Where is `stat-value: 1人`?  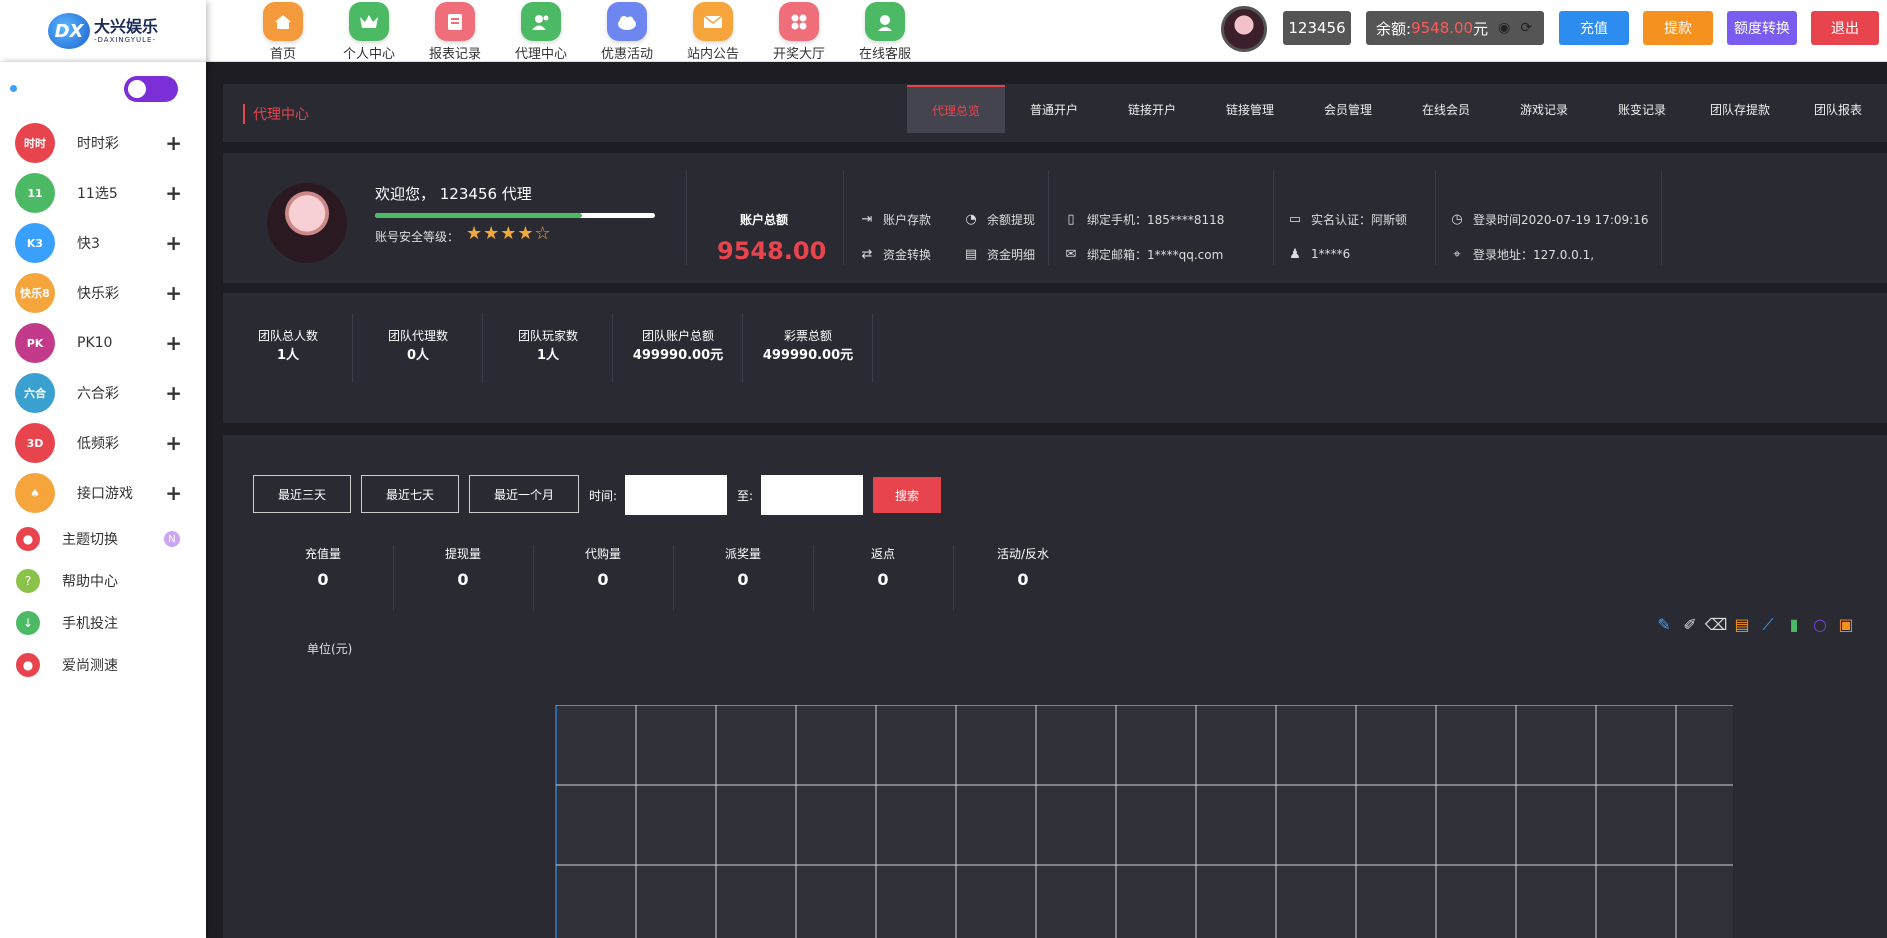
stat-value: 1人 is located at coordinates (548, 355).